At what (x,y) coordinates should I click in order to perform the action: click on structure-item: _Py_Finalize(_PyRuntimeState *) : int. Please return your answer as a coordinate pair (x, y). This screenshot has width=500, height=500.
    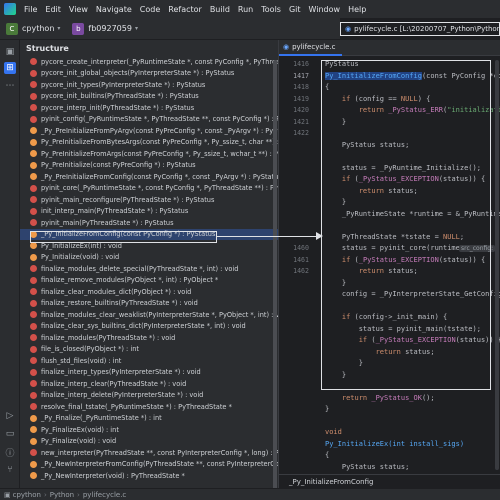
    Looking at the image, I should click on (149, 419).